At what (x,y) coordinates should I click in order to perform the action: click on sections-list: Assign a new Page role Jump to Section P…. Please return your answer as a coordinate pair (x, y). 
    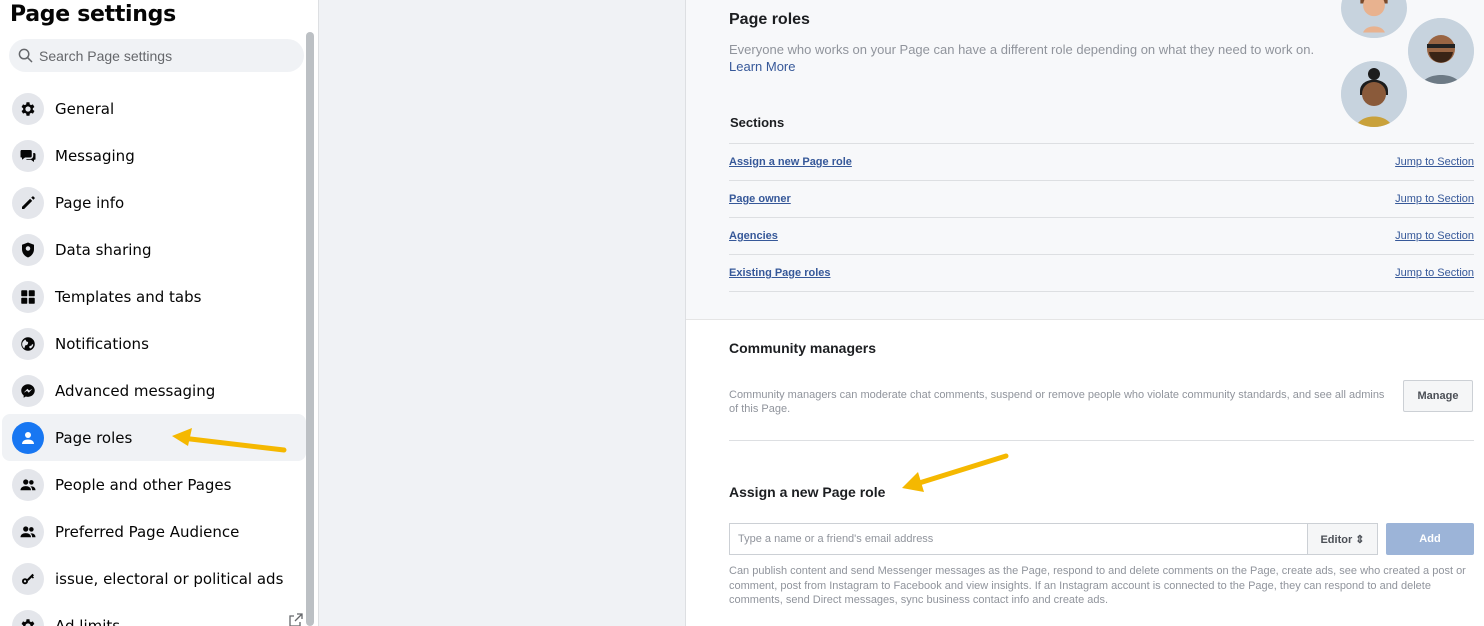
    Looking at the image, I should click on (1101, 217).